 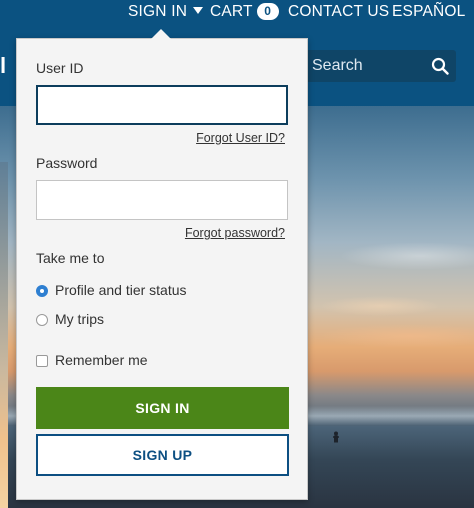 I want to click on search-box, so click(x=378, y=66).